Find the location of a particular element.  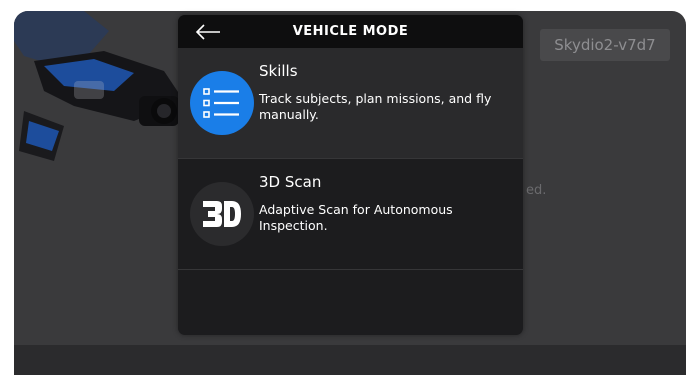

dialog-title: VEHICLE MODE is located at coordinates (350, 31).